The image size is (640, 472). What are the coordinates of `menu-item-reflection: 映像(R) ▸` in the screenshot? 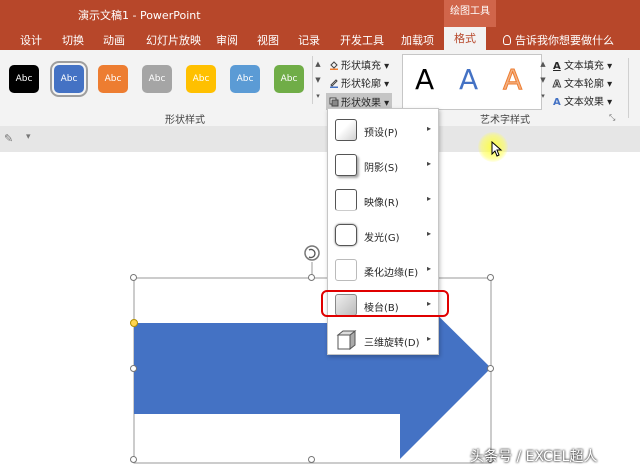 It's located at (383, 200).